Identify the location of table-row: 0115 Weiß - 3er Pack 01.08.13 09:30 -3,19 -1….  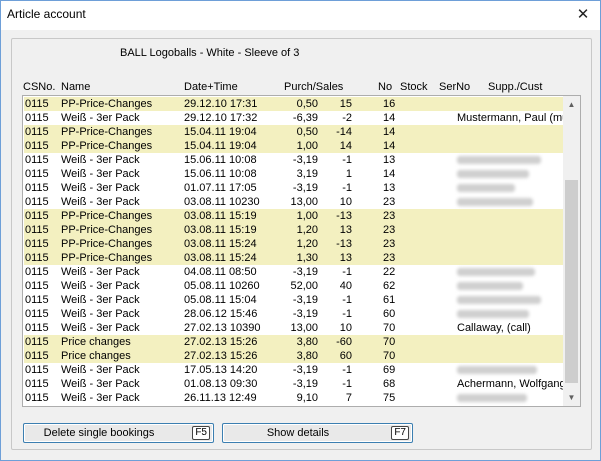
(295, 384).